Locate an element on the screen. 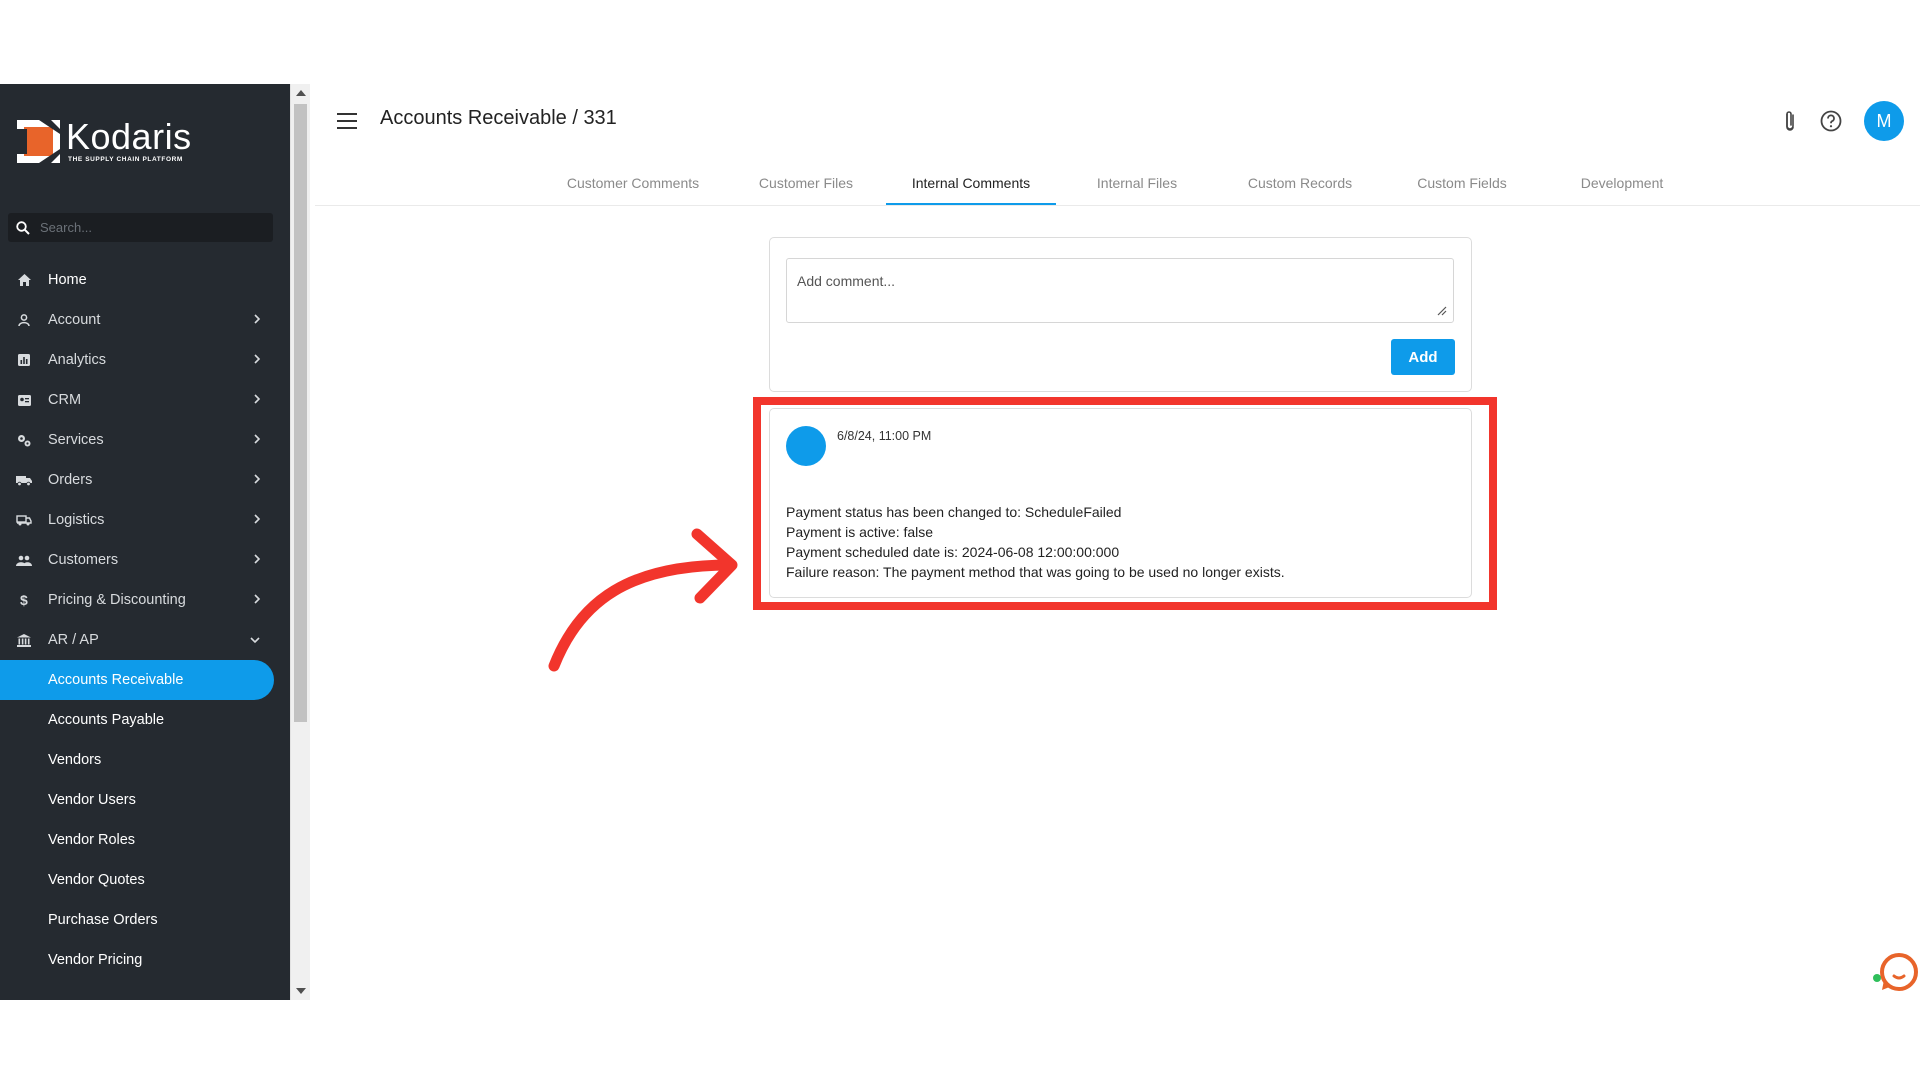 The width and height of the screenshot is (1920, 1080). tab-customer-files: Customer Files is located at coordinates (806, 182).